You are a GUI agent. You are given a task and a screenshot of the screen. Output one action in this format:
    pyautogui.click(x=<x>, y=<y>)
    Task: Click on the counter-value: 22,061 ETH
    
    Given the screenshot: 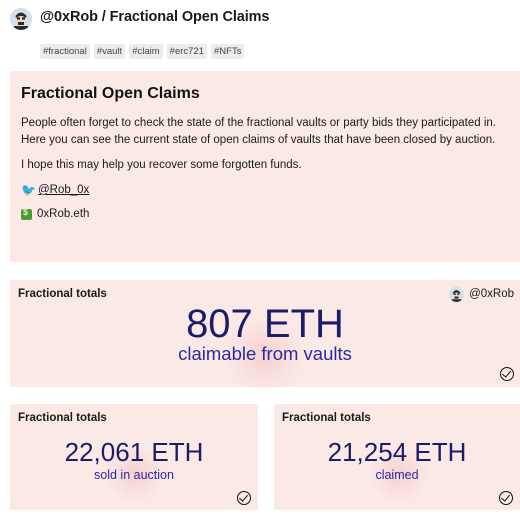 What is the action you would take?
    pyautogui.click(x=134, y=452)
    